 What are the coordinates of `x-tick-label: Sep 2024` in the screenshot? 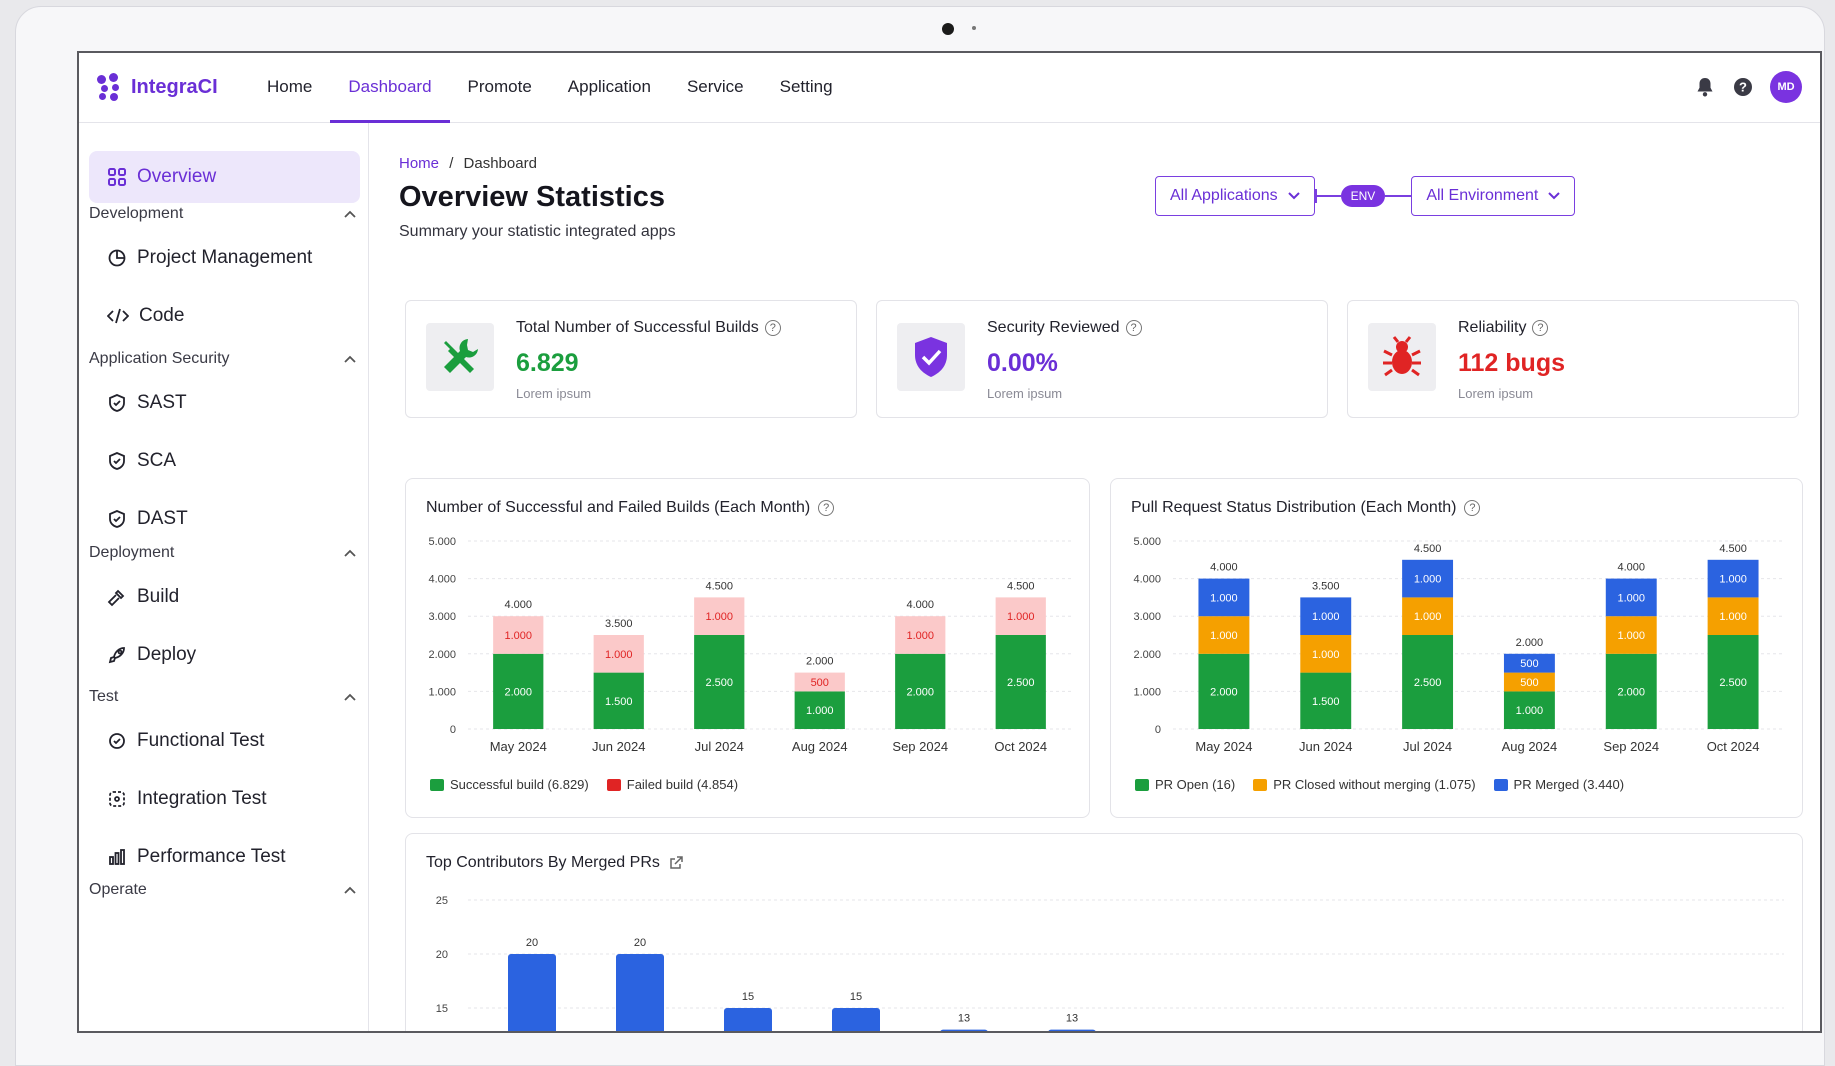 It's located at (1631, 746).